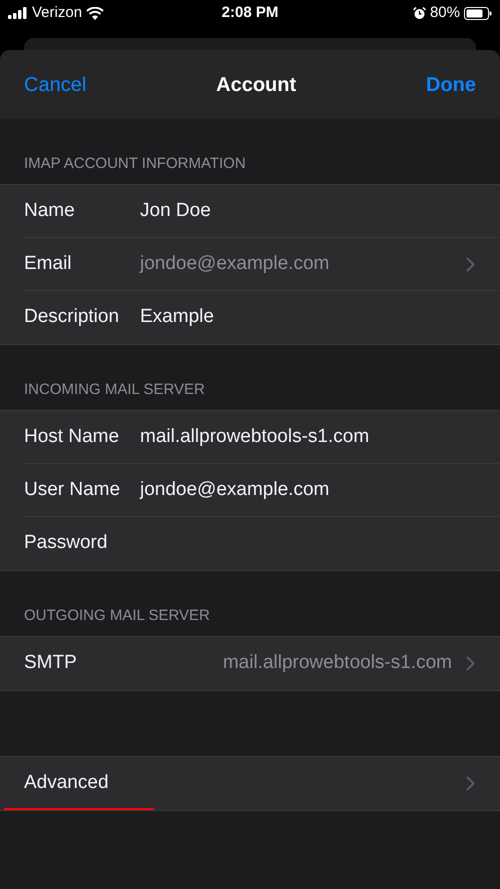 Image resolution: width=500 pixels, height=889 pixels. I want to click on field-label: Description, so click(72, 317).